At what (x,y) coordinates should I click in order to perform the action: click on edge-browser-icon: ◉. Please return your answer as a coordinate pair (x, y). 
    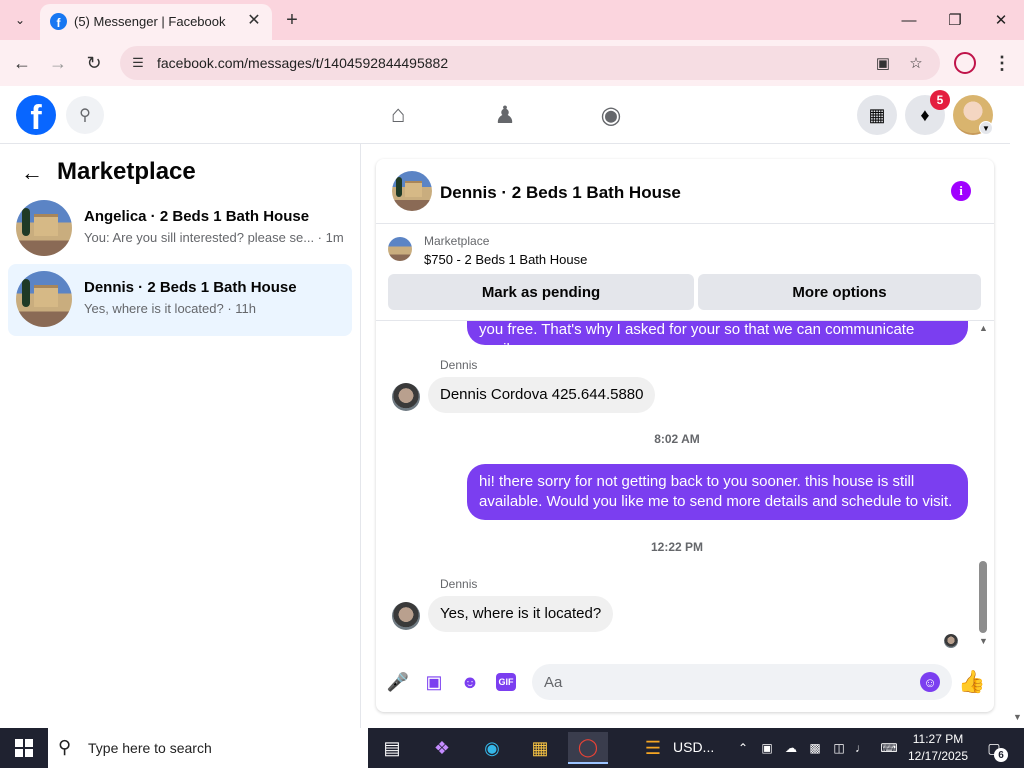
    Looking at the image, I should click on (492, 748).